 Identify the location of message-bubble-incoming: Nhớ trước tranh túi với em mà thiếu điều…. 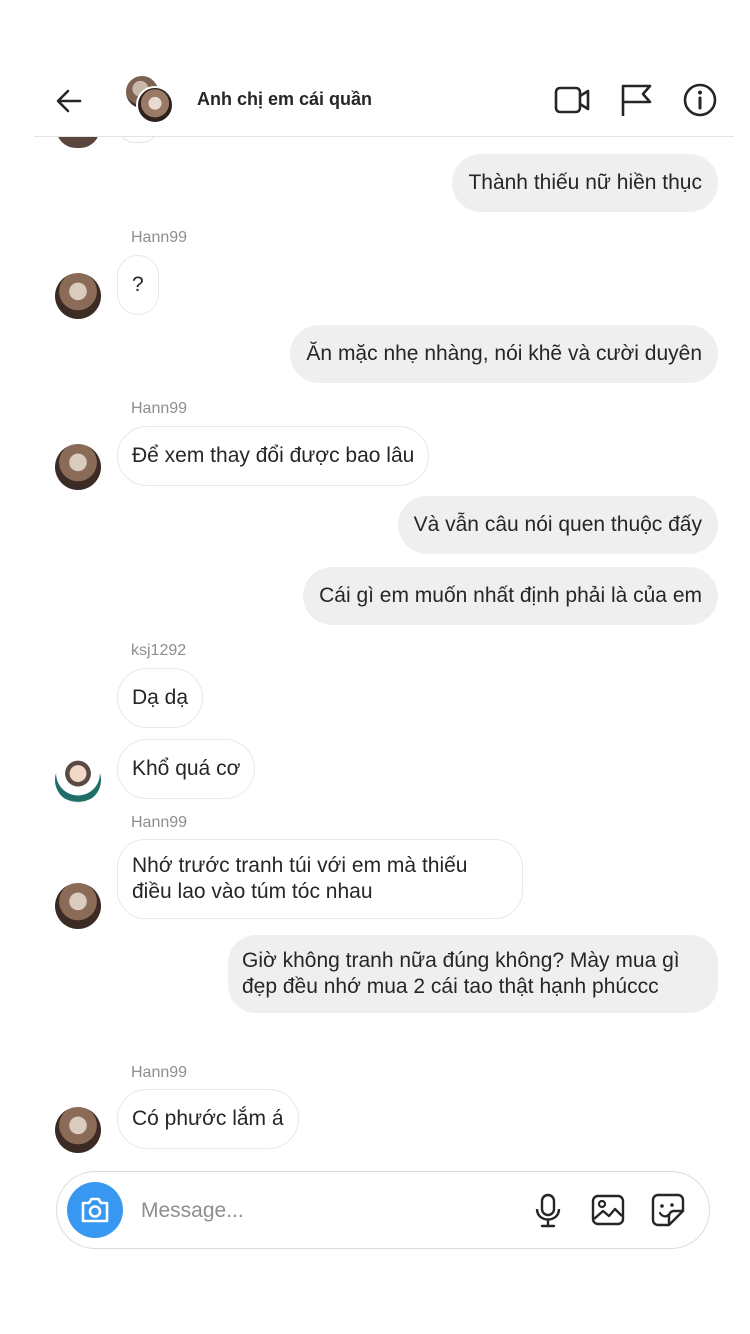
(320, 879).